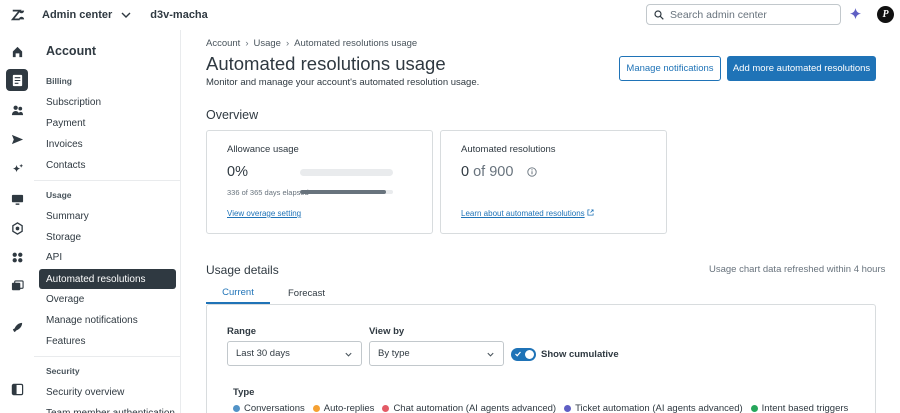  What do you see at coordinates (475, 408) in the screenshot?
I see `legend-label: Chat automation (AI agents advanced)` at bounding box center [475, 408].